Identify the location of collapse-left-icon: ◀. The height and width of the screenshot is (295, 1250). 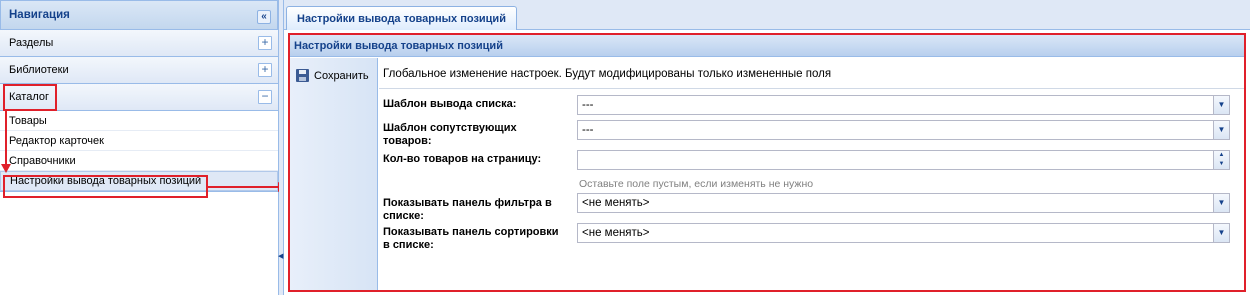
(280, 256).